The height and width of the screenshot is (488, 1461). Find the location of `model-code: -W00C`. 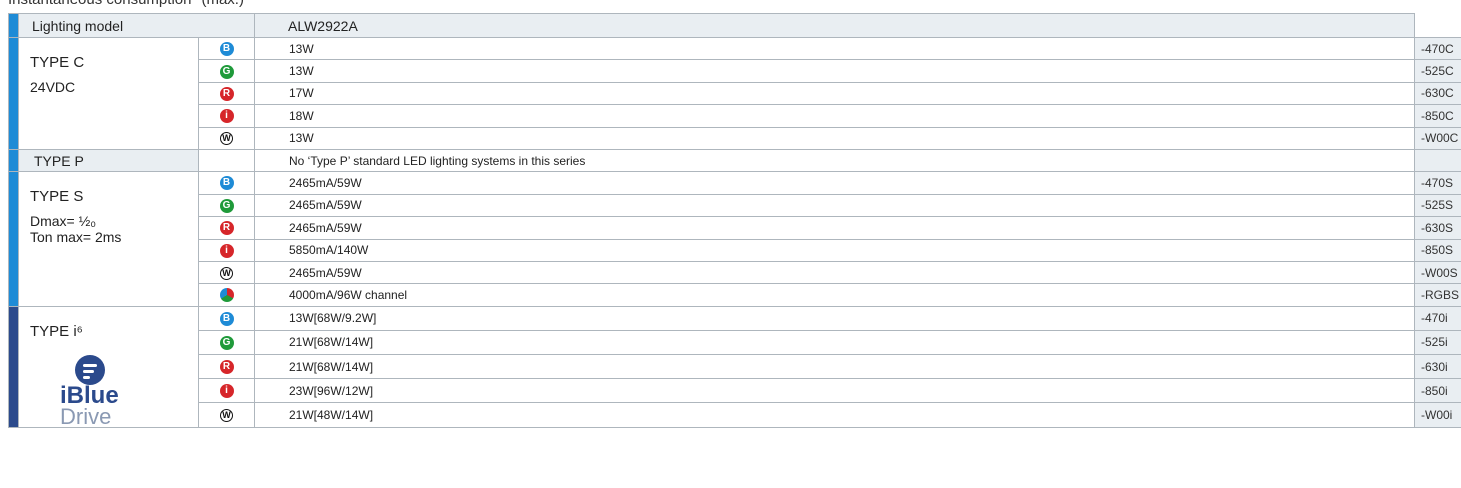

model-code: -W00C is located at coordinates (1437, 138).